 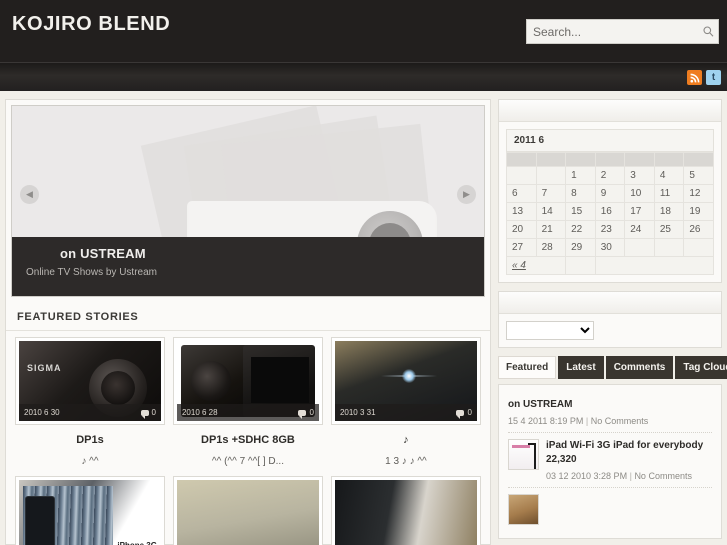 What do you see at coordinates (551, 211) in the screenshot?
I see `calendar-day: 14` at bounding box center [551, 211].